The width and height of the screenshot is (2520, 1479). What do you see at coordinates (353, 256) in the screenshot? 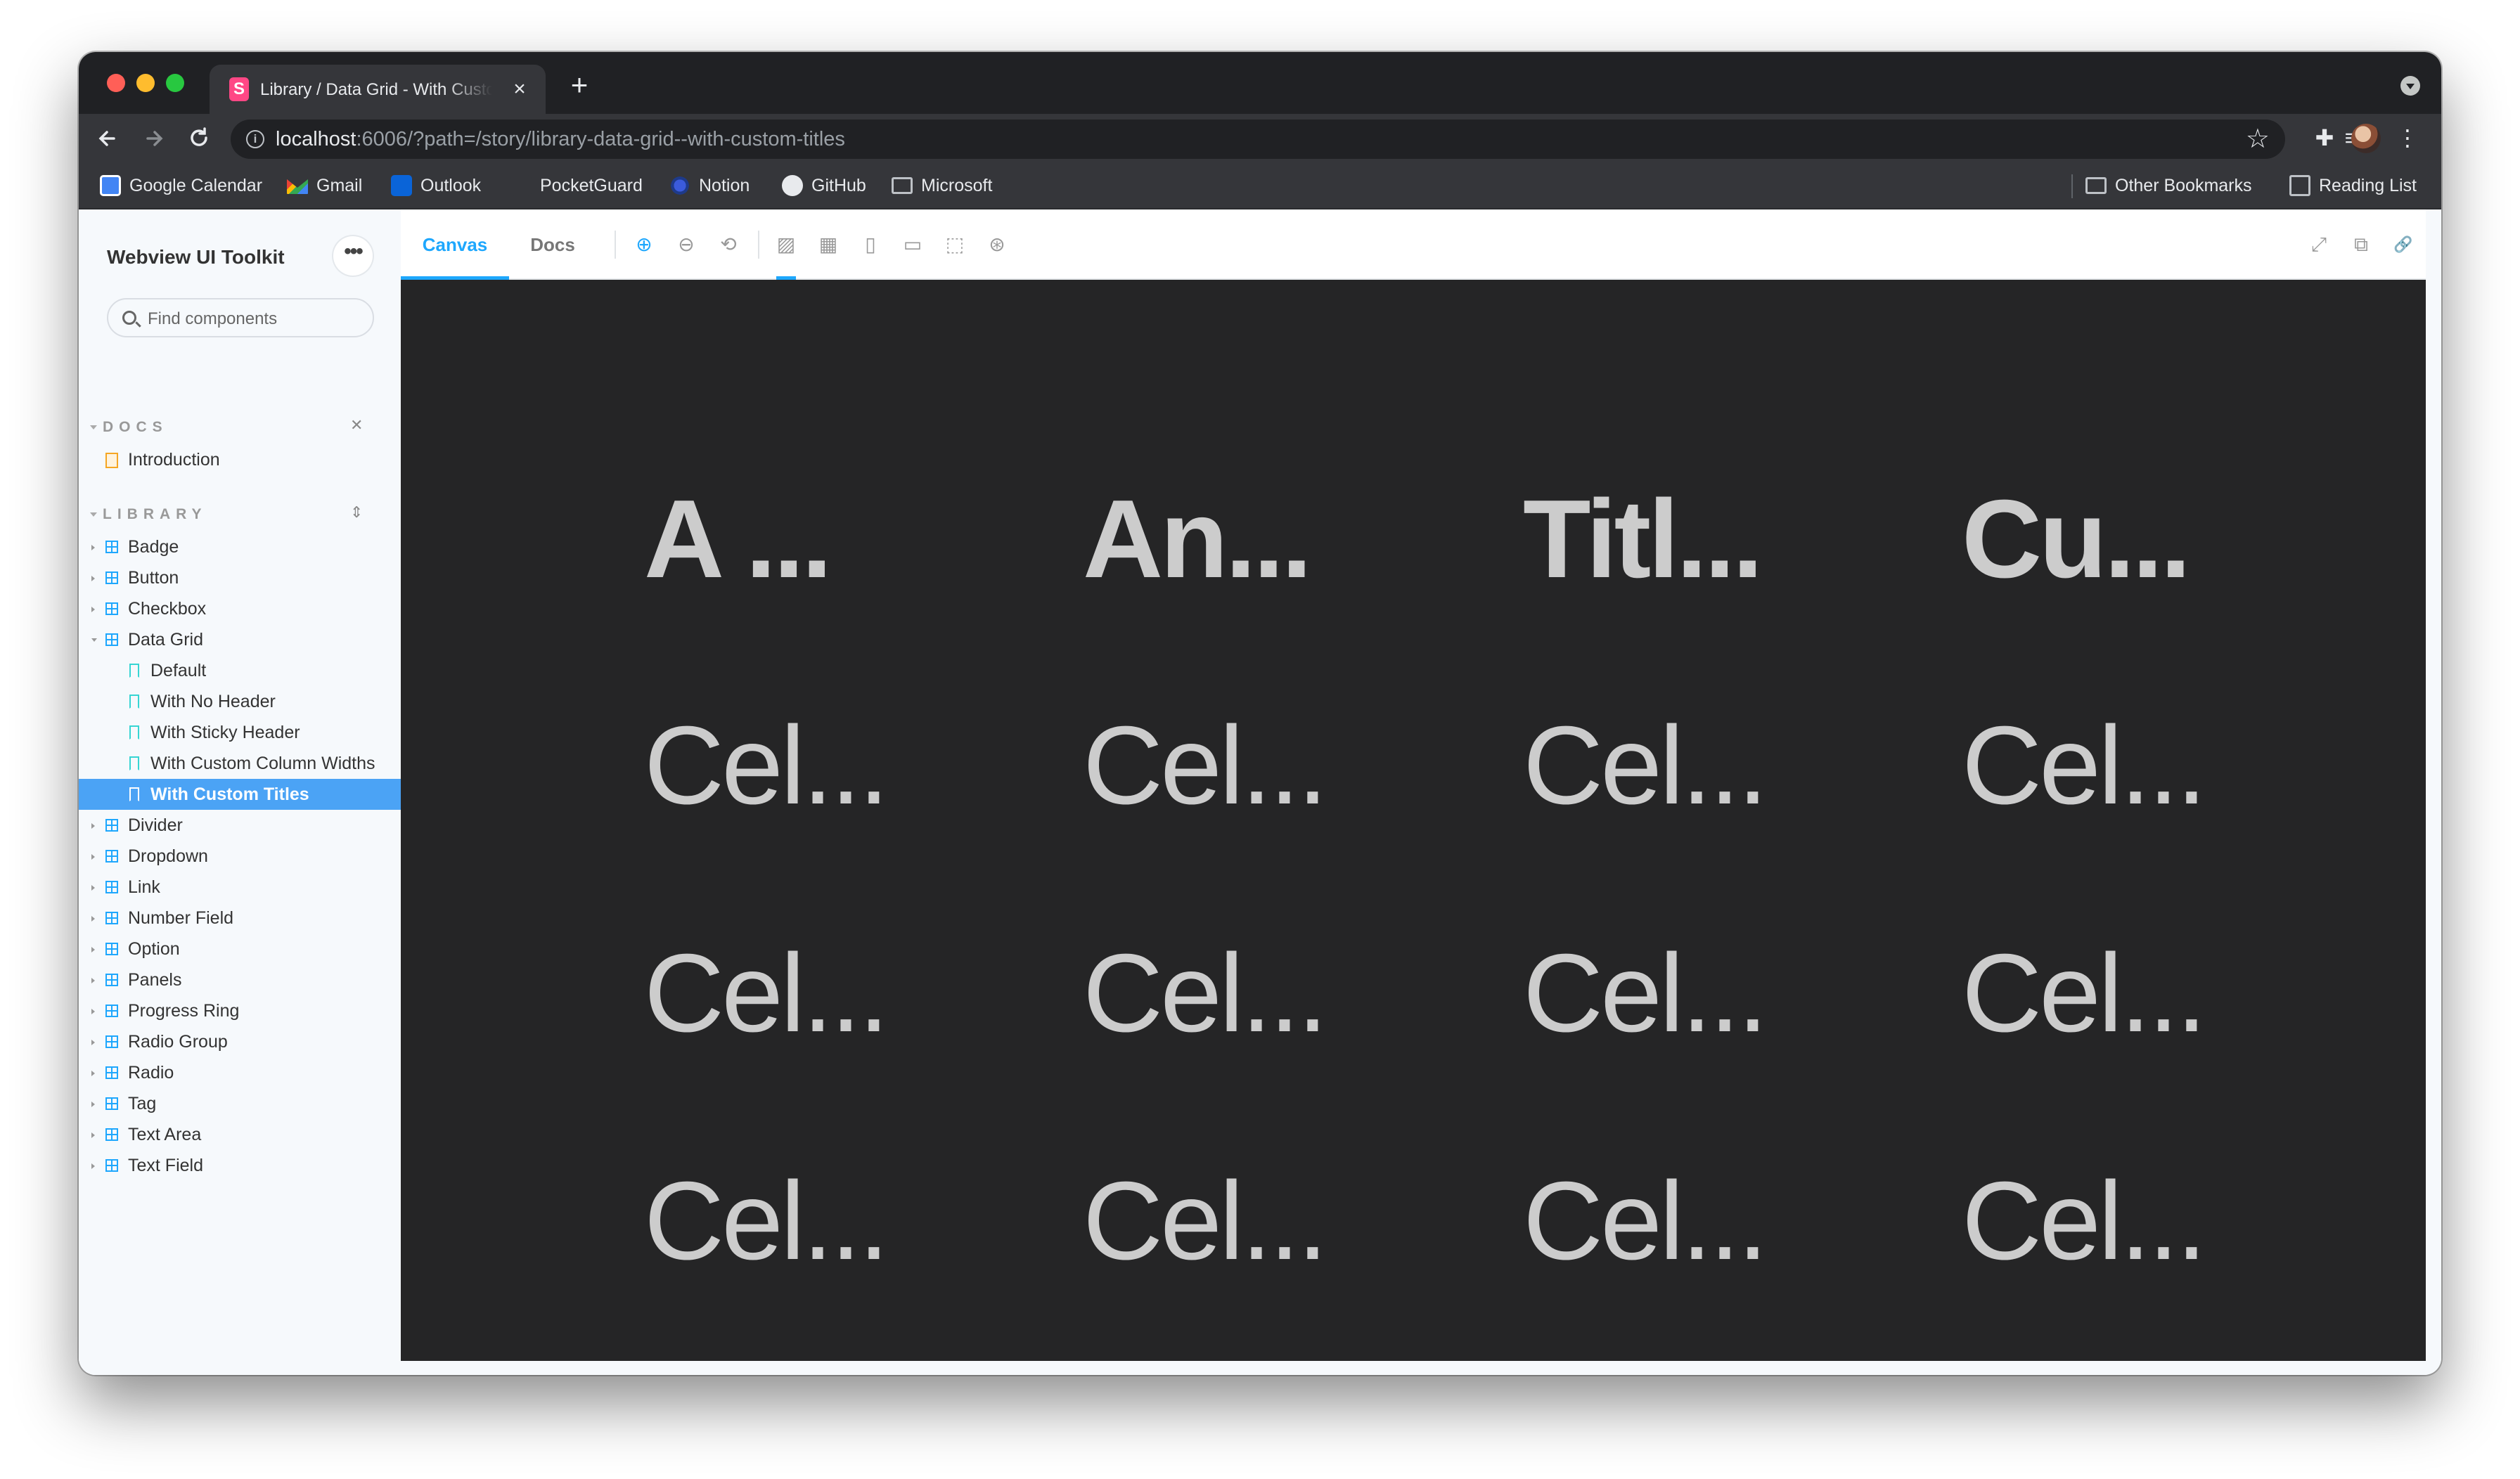
I see `sidebar-menu-button: •••` at bounding box center [353, 256].